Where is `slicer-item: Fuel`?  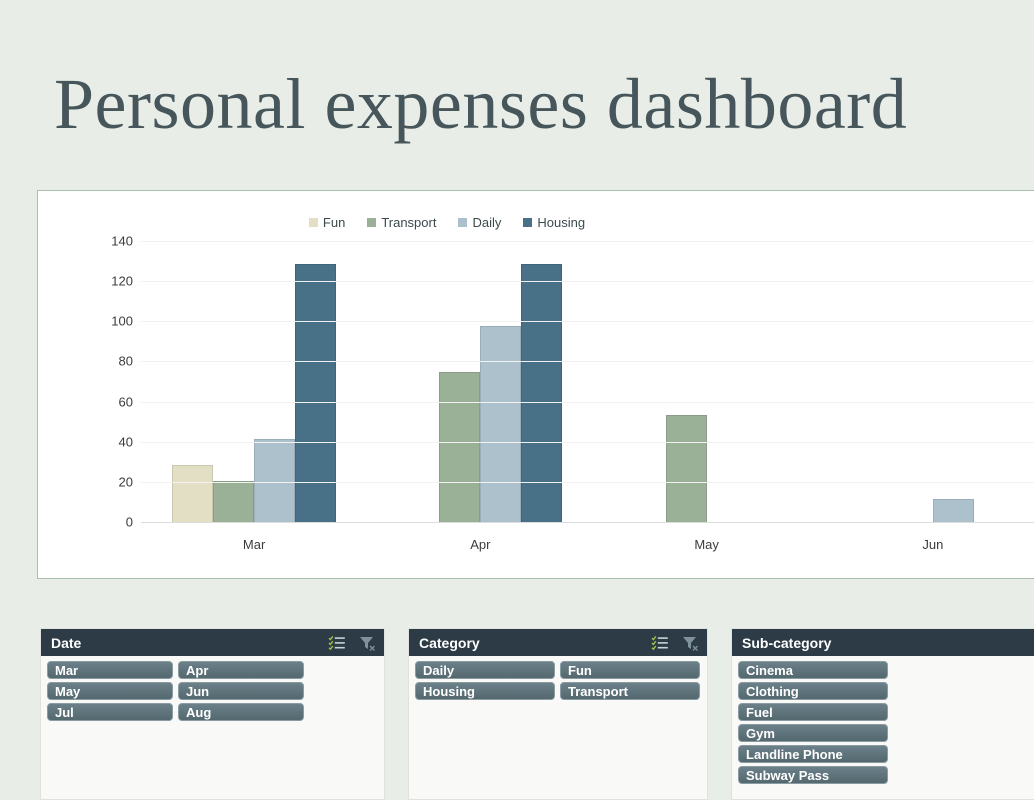
slicer-item: Fuel is located at coordinates (813, 712).